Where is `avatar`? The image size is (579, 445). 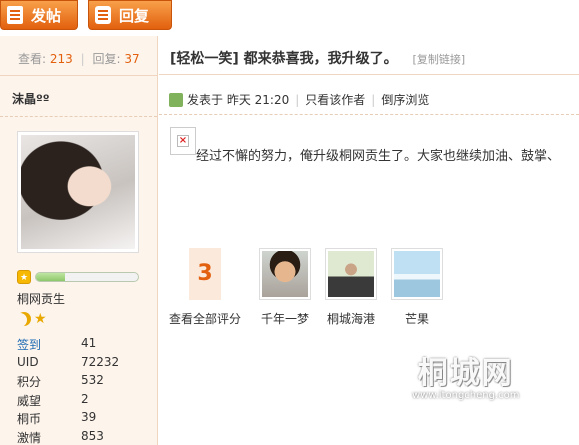 avatar is located at coordinates (78, 192).